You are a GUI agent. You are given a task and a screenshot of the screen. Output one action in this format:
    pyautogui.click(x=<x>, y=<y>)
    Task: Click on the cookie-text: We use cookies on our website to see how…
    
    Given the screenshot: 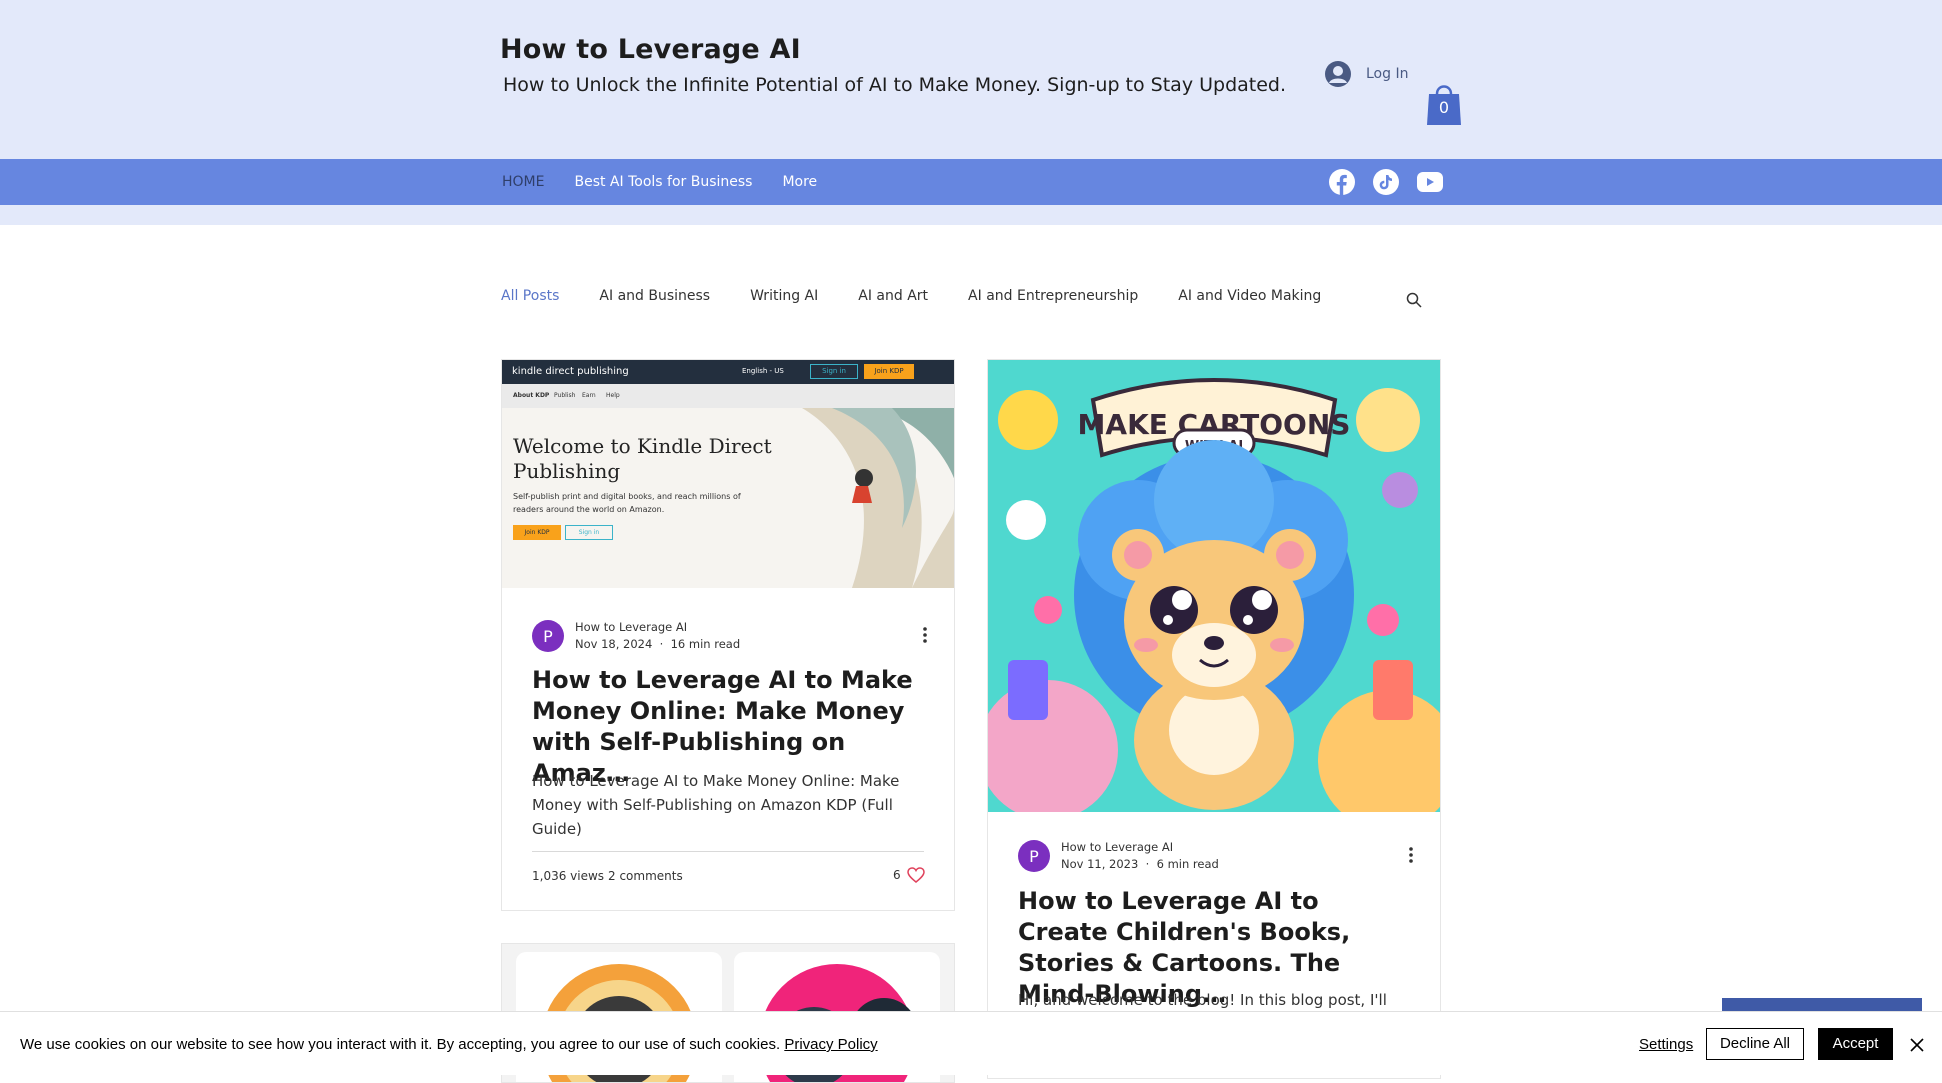 What is the action you would take?
    pyautogui.click(x=400, y=1044)
    